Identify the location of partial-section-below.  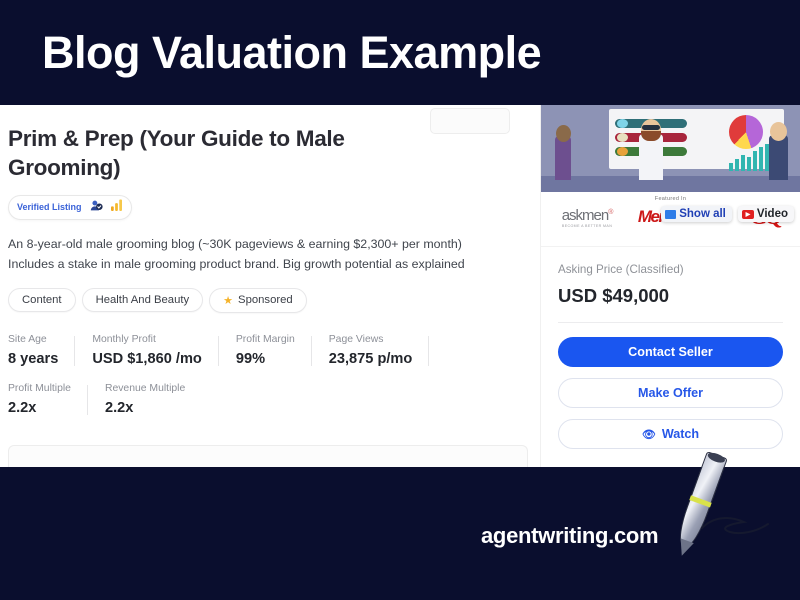
(268, 456).